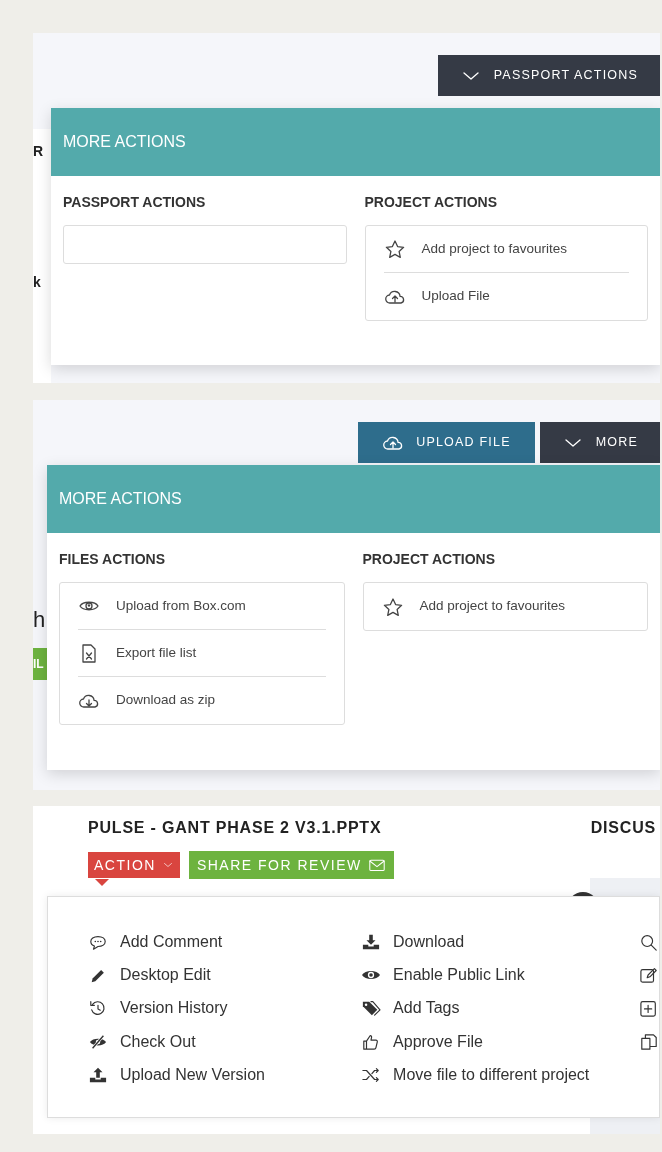  Describe the element at coordinates (500, 942) in the screenshot. I see `menu-item: Download` at that location.